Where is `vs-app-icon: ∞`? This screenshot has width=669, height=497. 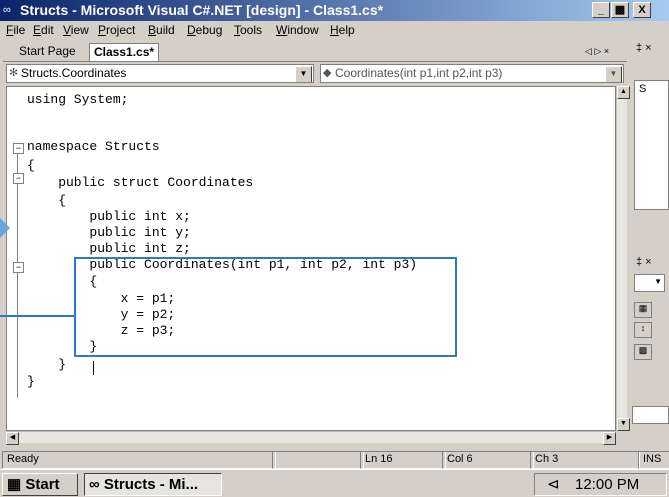 vs-app-icon: ∞ is located at coordinates (94, 484).